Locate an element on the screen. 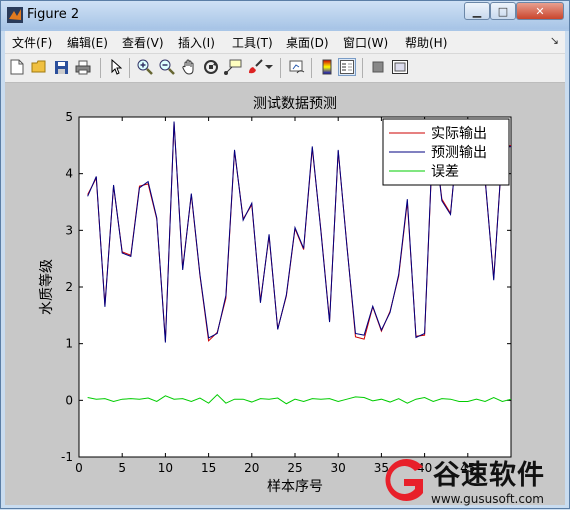 The image size is (570, 510). gususoft-logo-icon is located at coordinates (404, 480).